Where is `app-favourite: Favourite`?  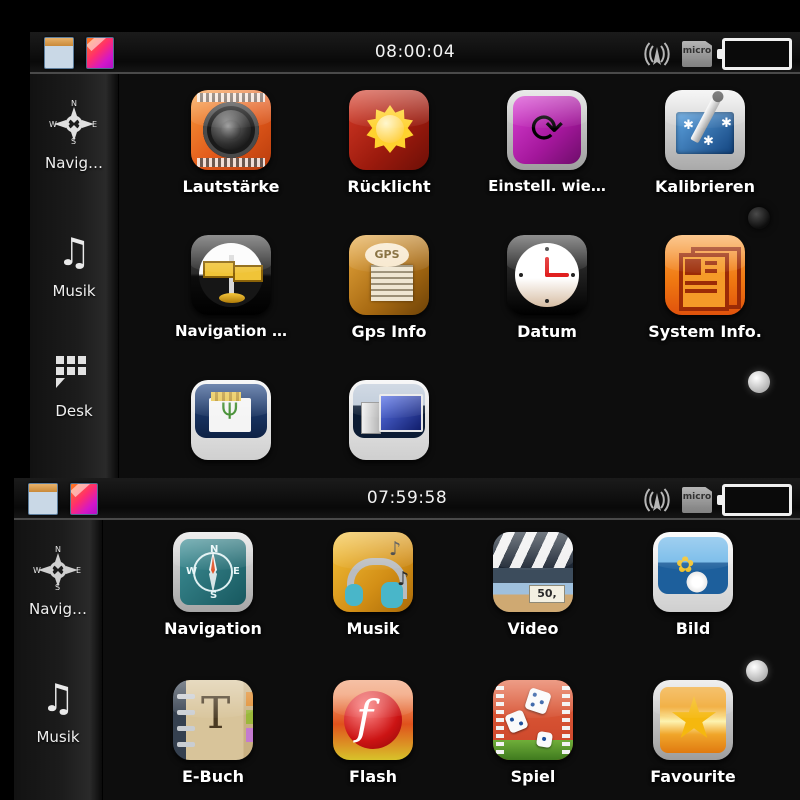 app-favourite: Favourite is located at coordinates (693, 733).